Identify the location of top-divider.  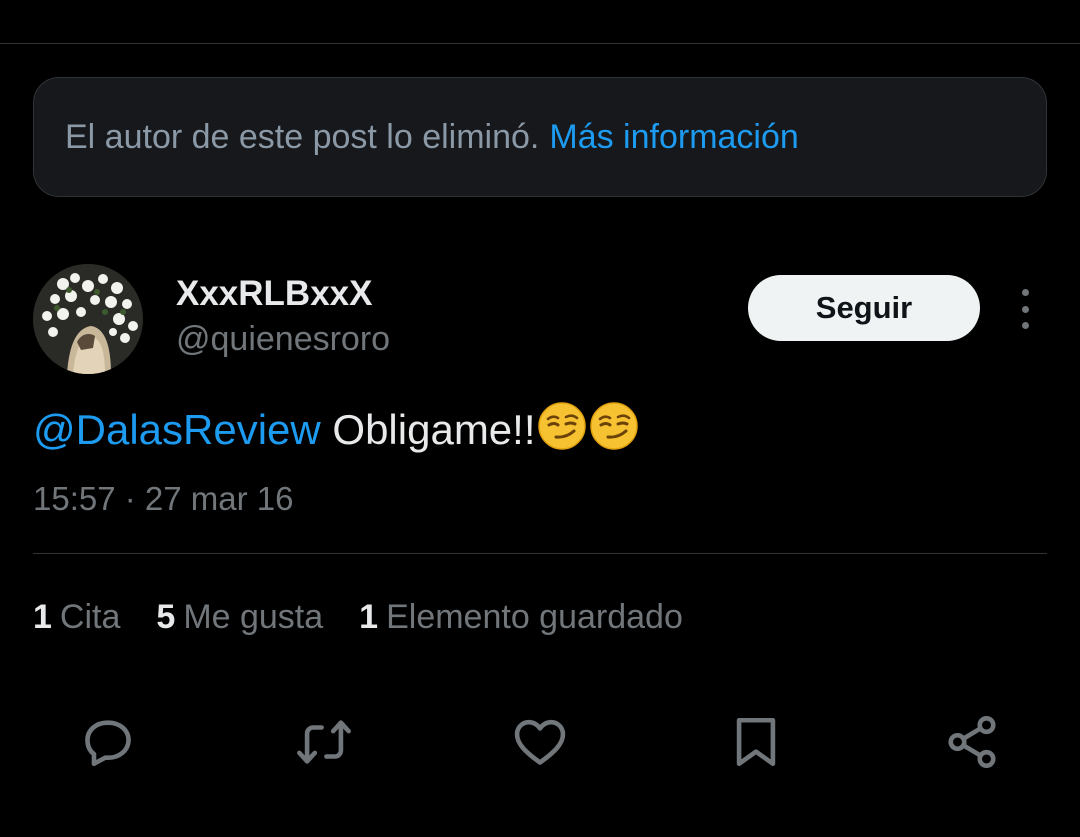
(540, 43).